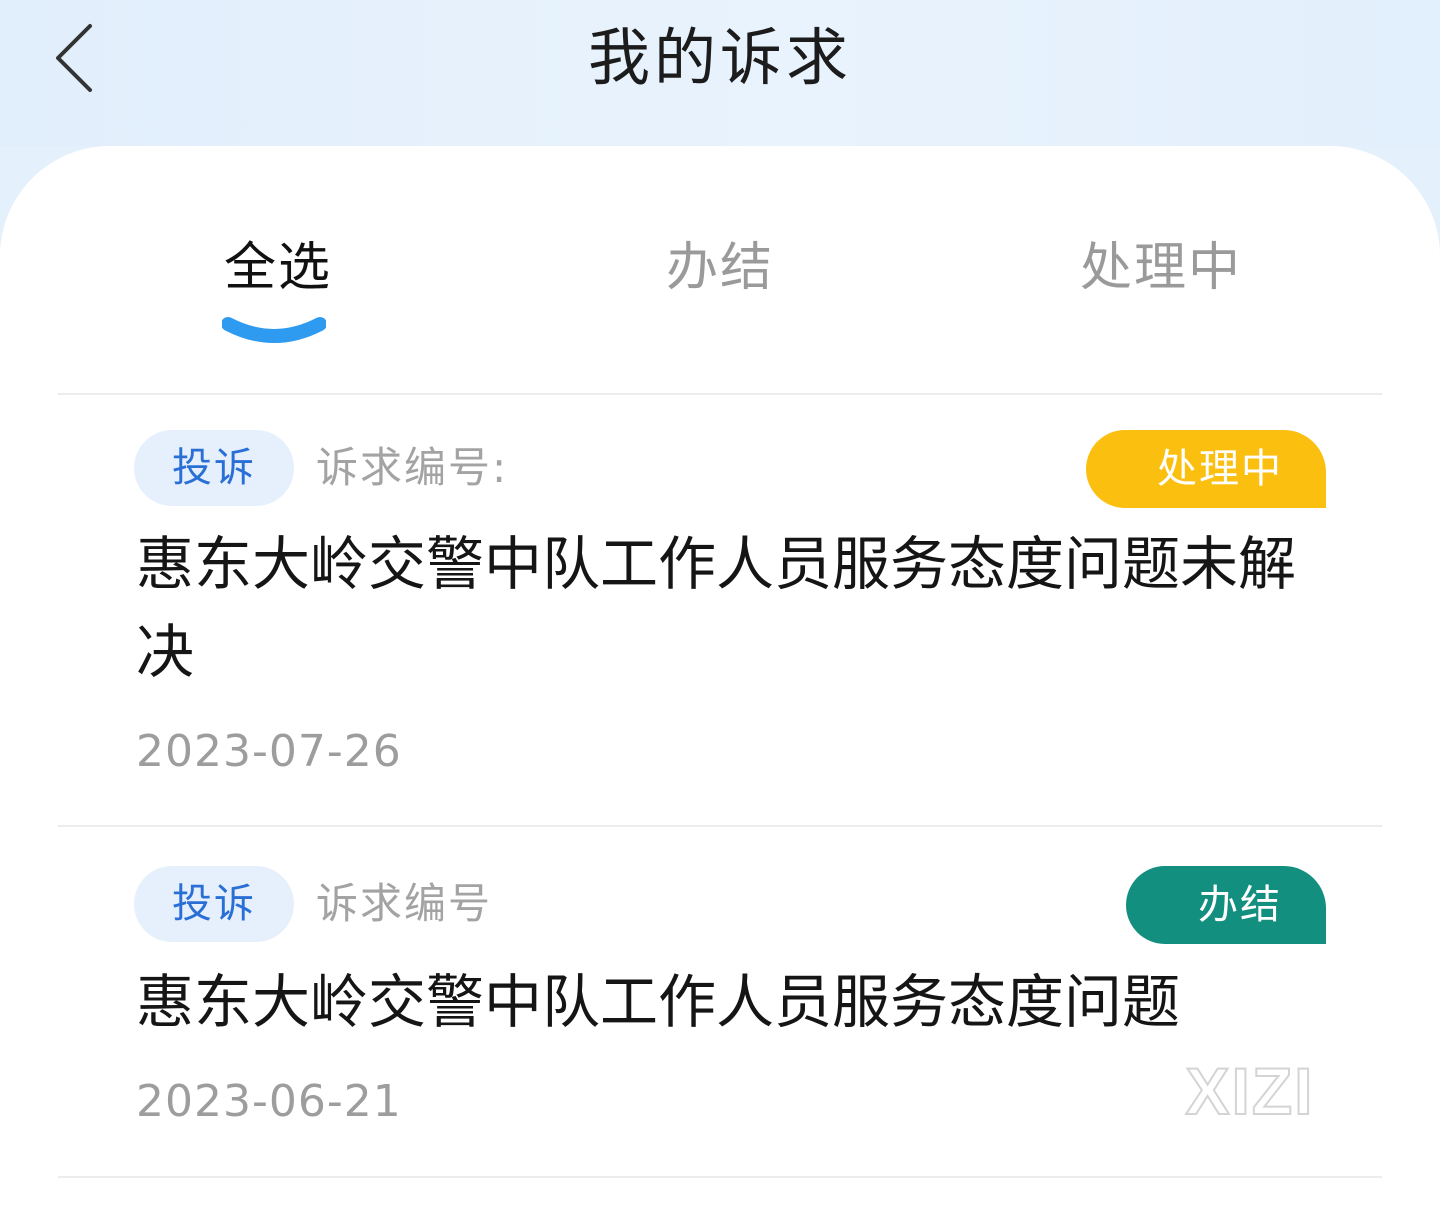  Describe the element at coordinates (1161, 268) in the screenshot. I see `tab-processing: 处理中` at that location.